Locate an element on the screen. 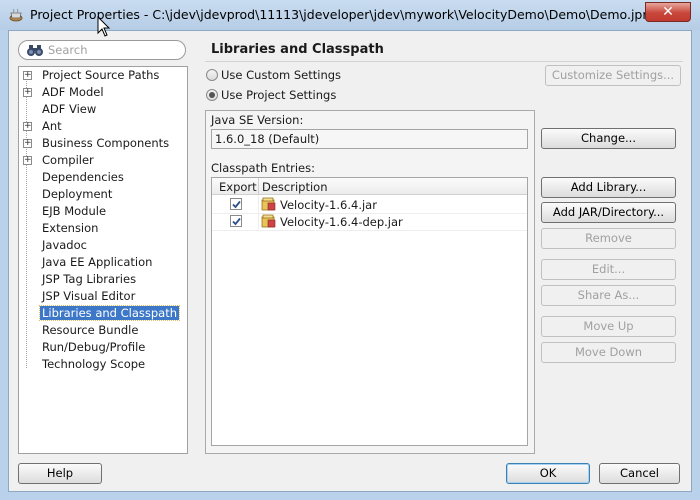 The width and height of the screenshot is (700, 500). tree-item: Javadoc is located at coordinates (103, 245).